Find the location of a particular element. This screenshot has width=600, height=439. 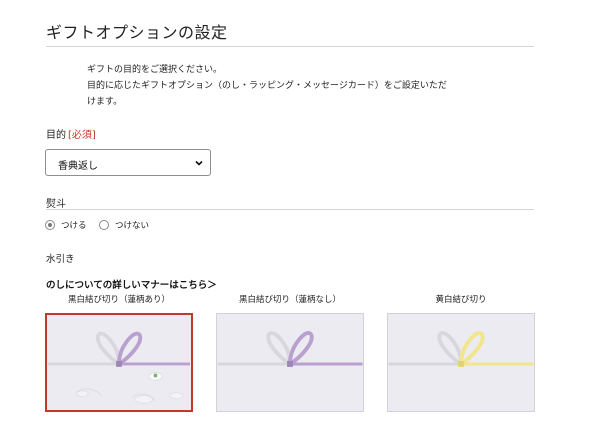

radio-checked-icon is located at coordinates (50, 225).